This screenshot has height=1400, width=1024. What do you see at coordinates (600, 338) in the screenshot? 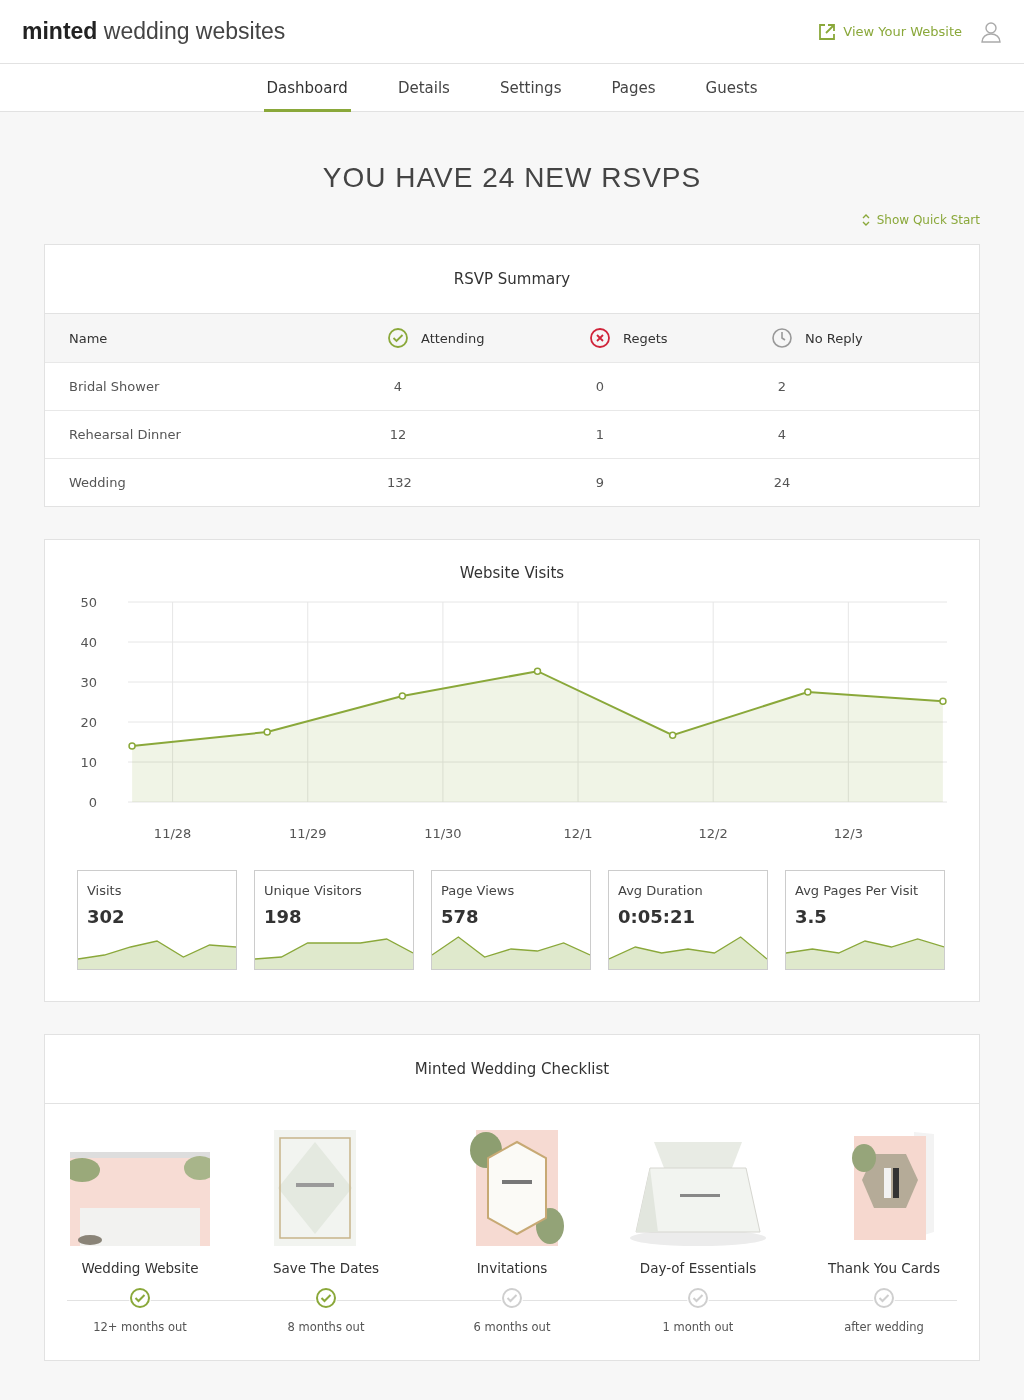
I see `cross-circle-icon` at bounding box center [600, 338].